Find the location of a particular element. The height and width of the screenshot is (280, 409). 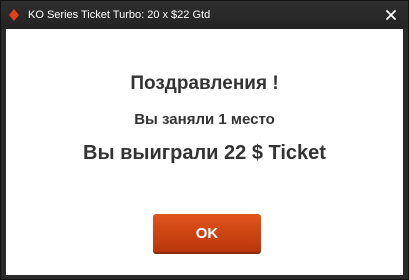

title-bar: KO Series Ticket Turbo: 20 x $22 Gtd is located at coordinates (204, 15).